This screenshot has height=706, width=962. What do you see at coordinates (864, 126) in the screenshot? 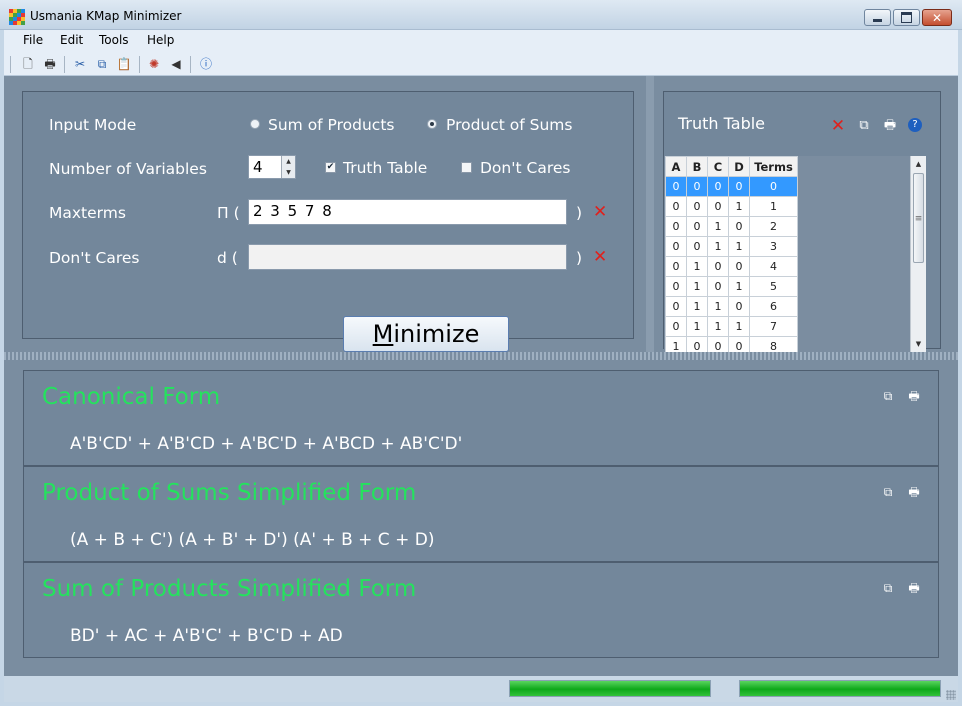
I see `copy-table-icon: ⧉` at bounding box center [864, 126].